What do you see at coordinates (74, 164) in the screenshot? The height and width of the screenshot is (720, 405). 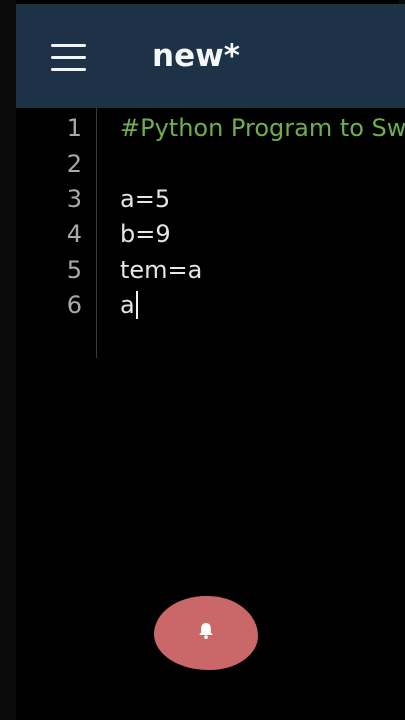 I see `line-number: 2` at bounding box center [74, 164].